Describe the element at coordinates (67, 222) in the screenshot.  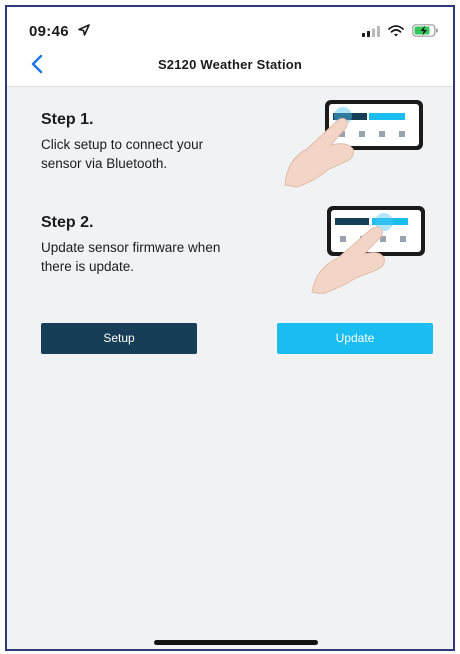
I see `step-2-title: Step 2.` at that location.